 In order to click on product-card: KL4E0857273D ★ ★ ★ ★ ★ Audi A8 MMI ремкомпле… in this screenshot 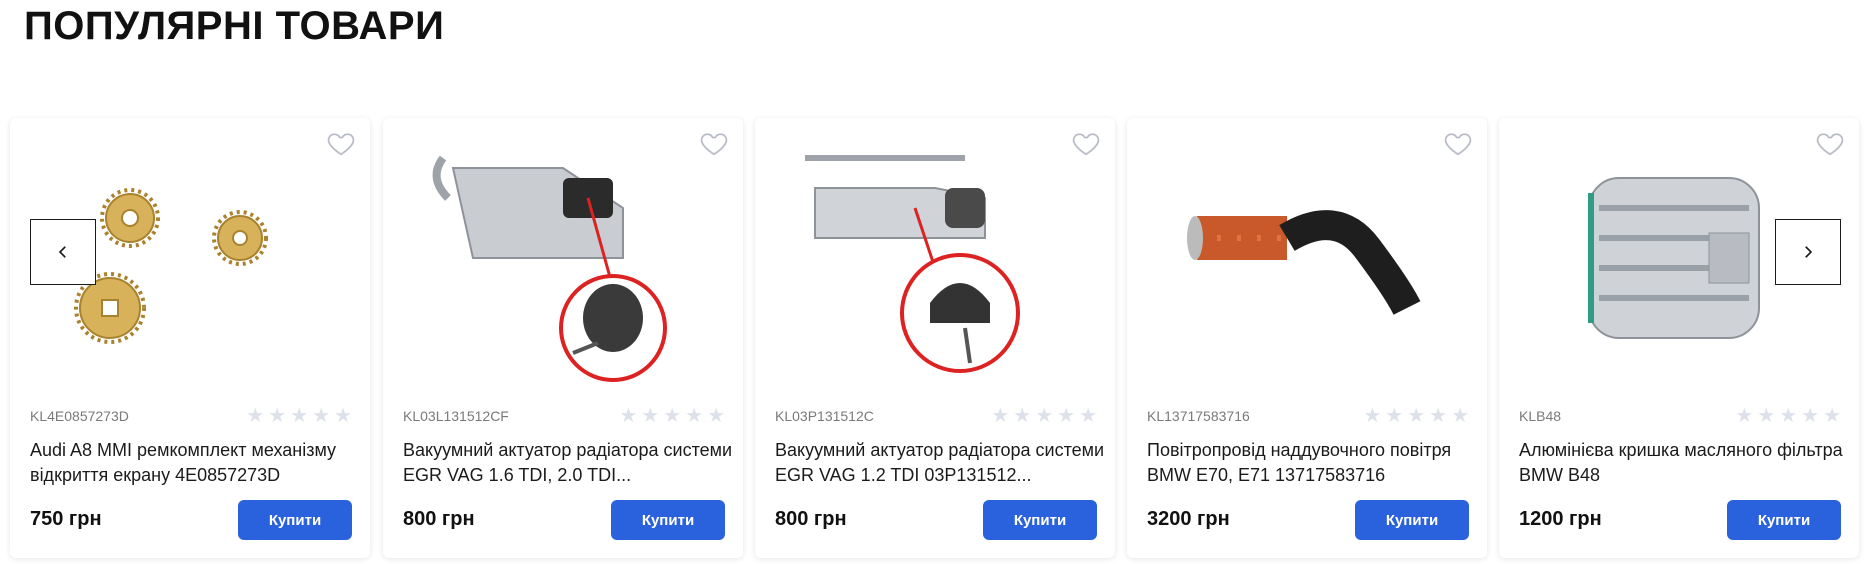, I will do `click(190, 338)`.